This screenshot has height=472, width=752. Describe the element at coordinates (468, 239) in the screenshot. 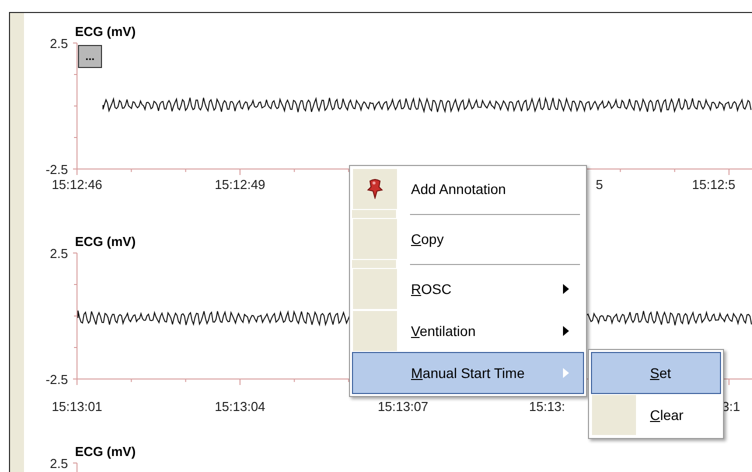

I see `menu-item: Copy` at that location.